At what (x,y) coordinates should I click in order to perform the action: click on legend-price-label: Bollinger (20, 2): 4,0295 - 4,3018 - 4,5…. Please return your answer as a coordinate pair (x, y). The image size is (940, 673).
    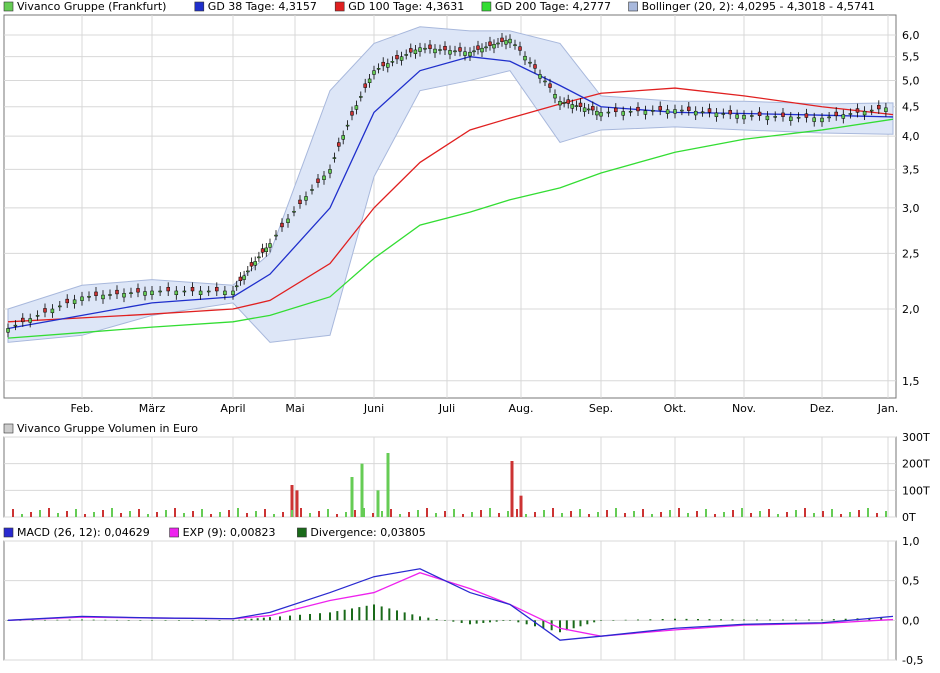
    Looking at the image, I should click on (758, 6).